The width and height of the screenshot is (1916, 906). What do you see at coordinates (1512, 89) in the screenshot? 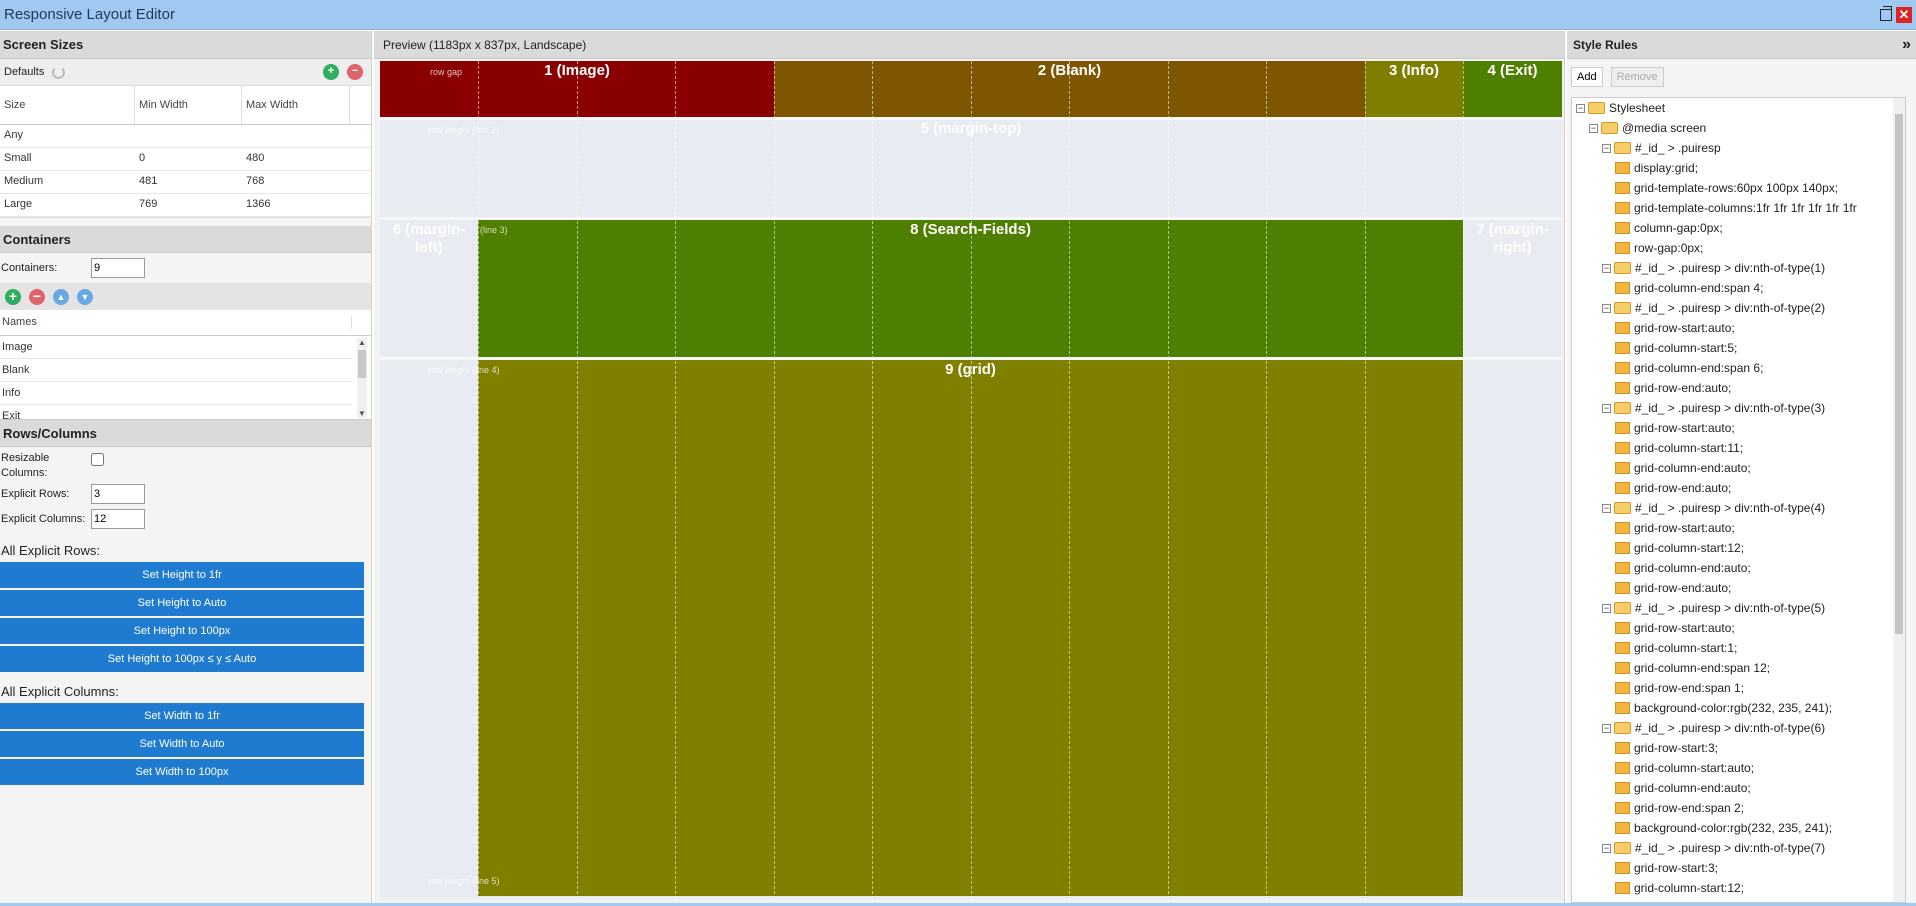
I see `cell-exit: 4 (Exit)` at bounding box center [1512, 89].